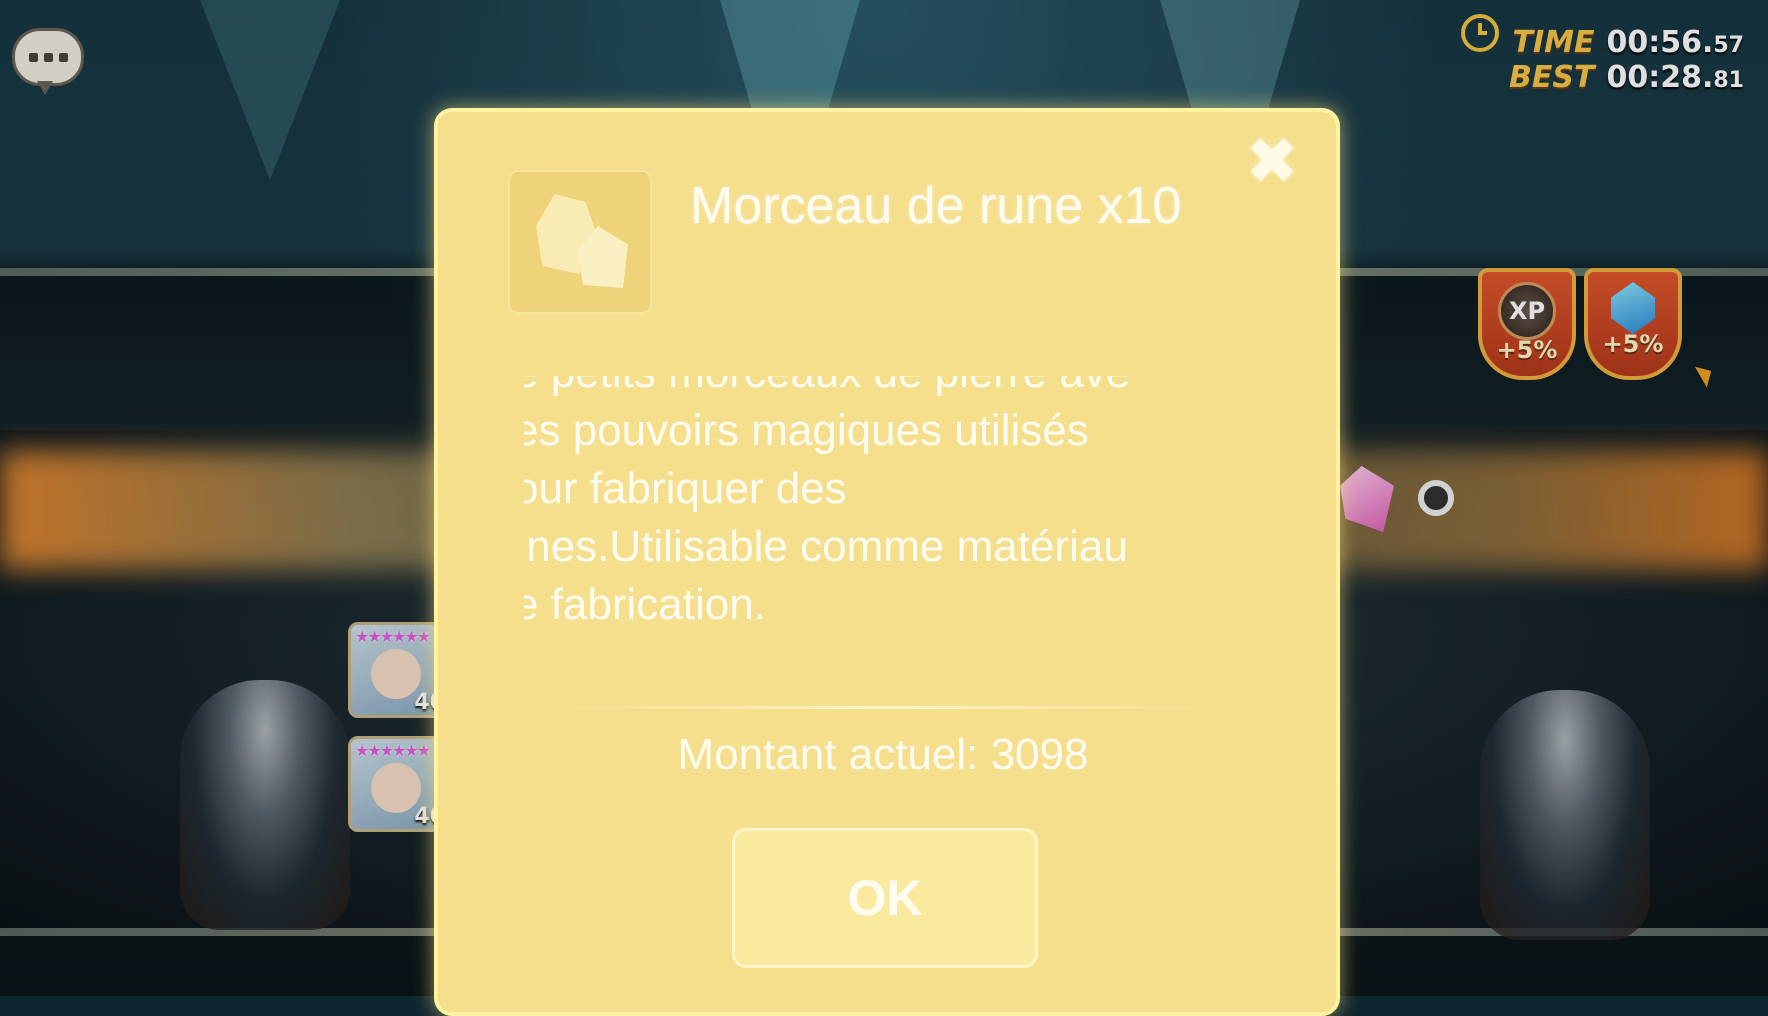 The image size is (1768, 1016). What do you see at coordinates (867, 389) in the screenshot?
I see `description-line: e petits morceaux de pierre ave` at bounding box center [867, 389].